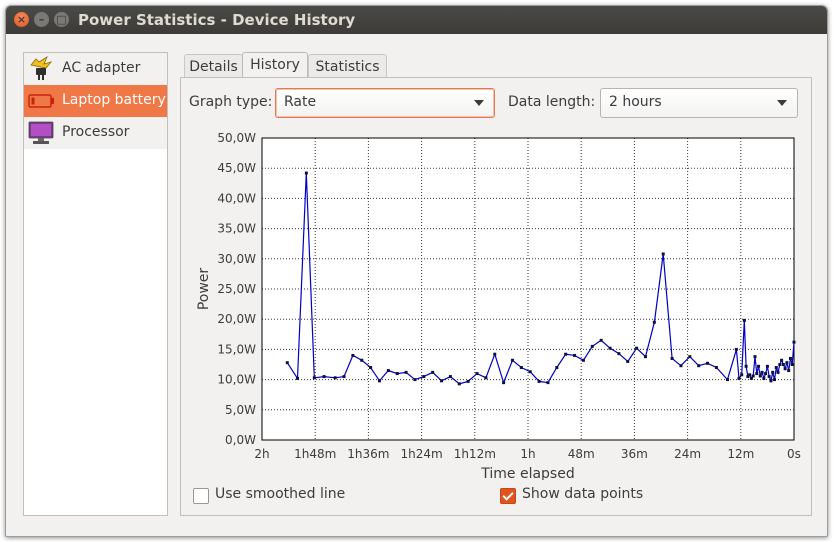 The width and height of the screenshot is (834, 542). I want to click on x-tick-label: 36m, so click(634, 454).